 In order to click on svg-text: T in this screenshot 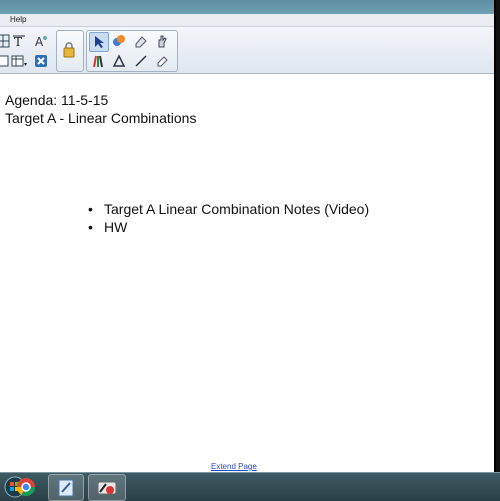, I will do `click(18, 41)`.